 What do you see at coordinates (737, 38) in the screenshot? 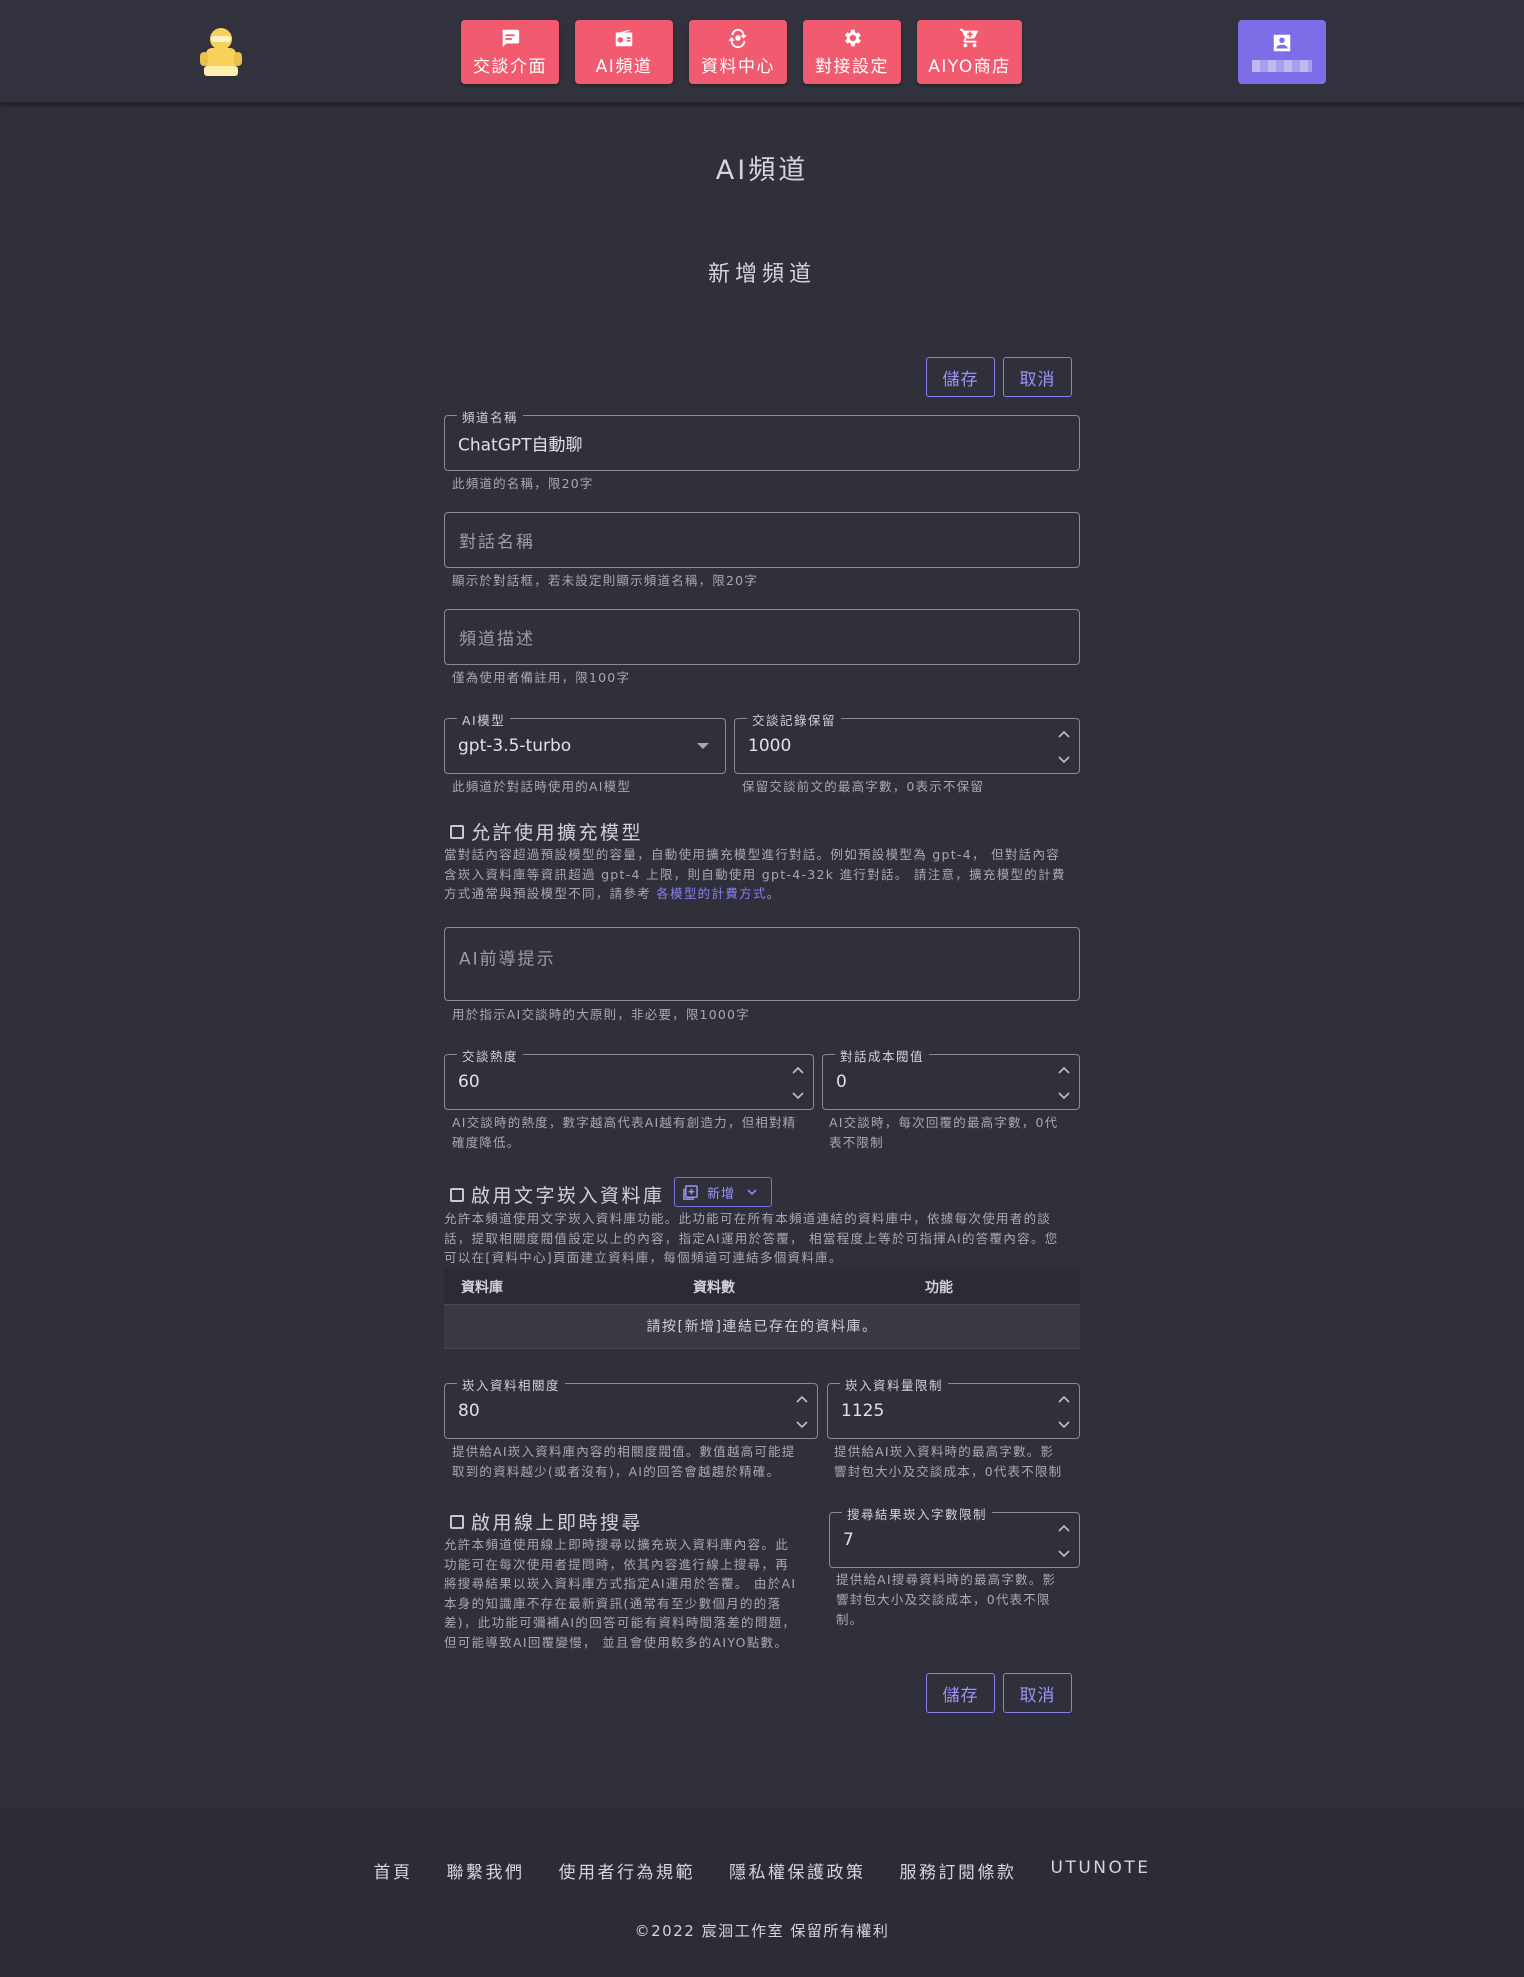
I see `data-center-icon` at bounding box center [737, 38].